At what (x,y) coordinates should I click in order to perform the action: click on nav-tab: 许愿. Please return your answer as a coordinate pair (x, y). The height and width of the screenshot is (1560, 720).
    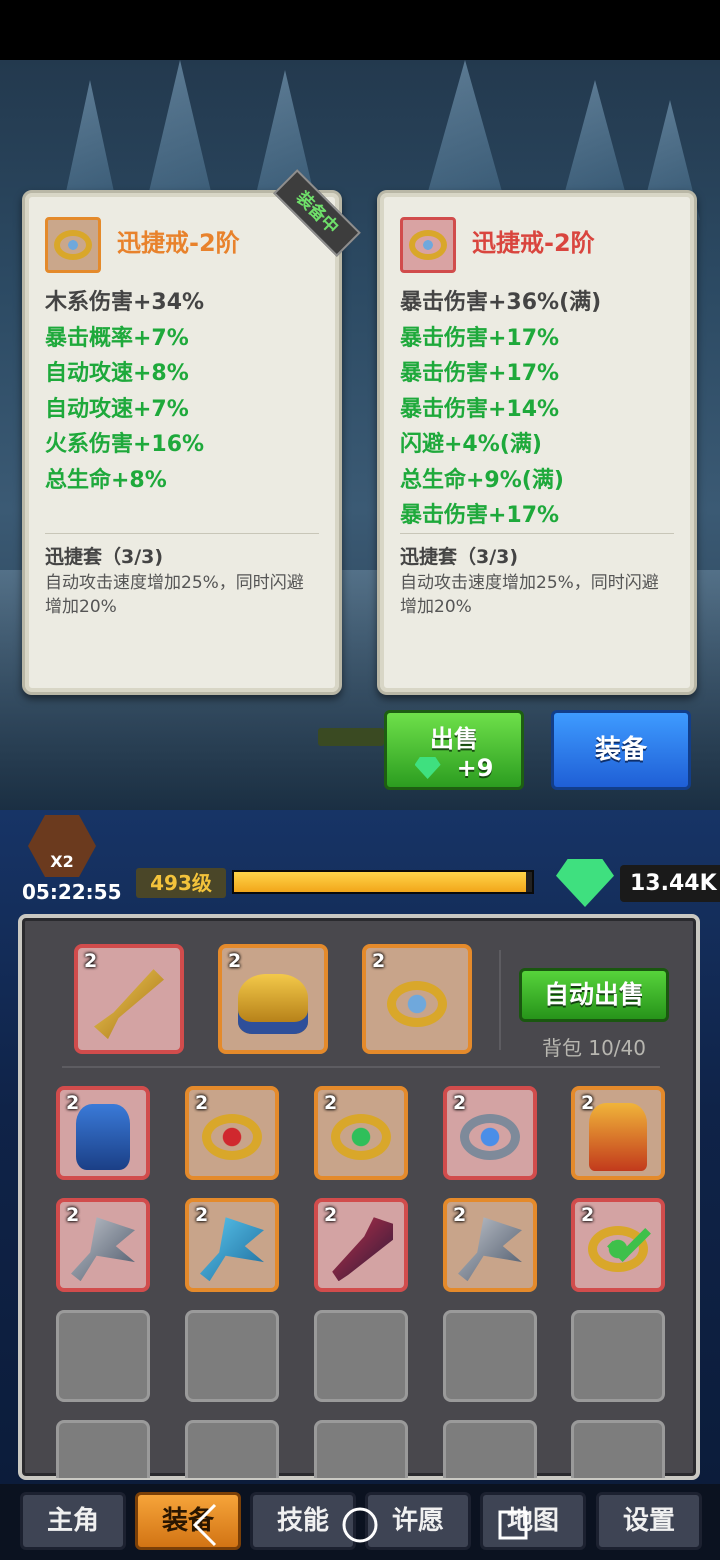
    Looking at the image, I should click on (418, 1521).